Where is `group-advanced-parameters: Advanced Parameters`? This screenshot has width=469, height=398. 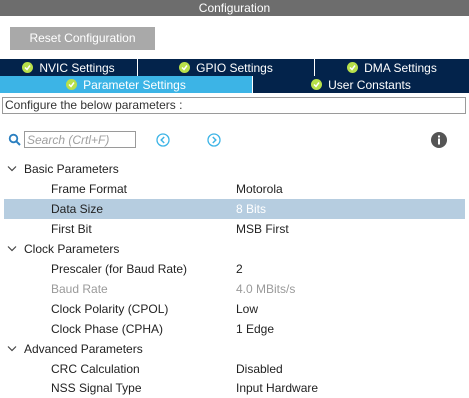
group-advanced-parameters: Advanced Parameters is located at coordinates (234, 349).